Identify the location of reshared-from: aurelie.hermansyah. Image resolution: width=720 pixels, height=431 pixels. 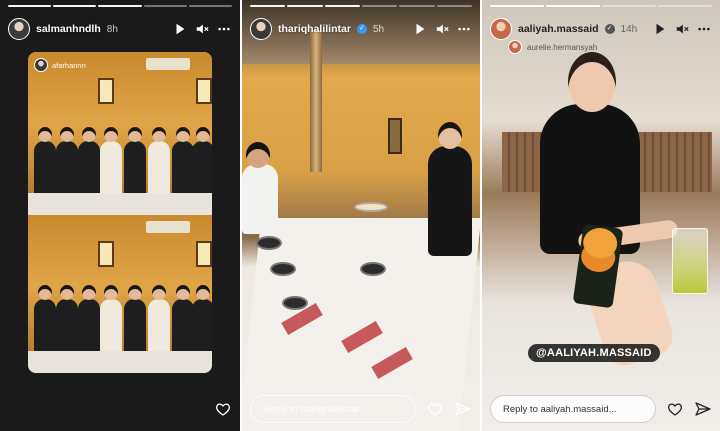
(552, 47).